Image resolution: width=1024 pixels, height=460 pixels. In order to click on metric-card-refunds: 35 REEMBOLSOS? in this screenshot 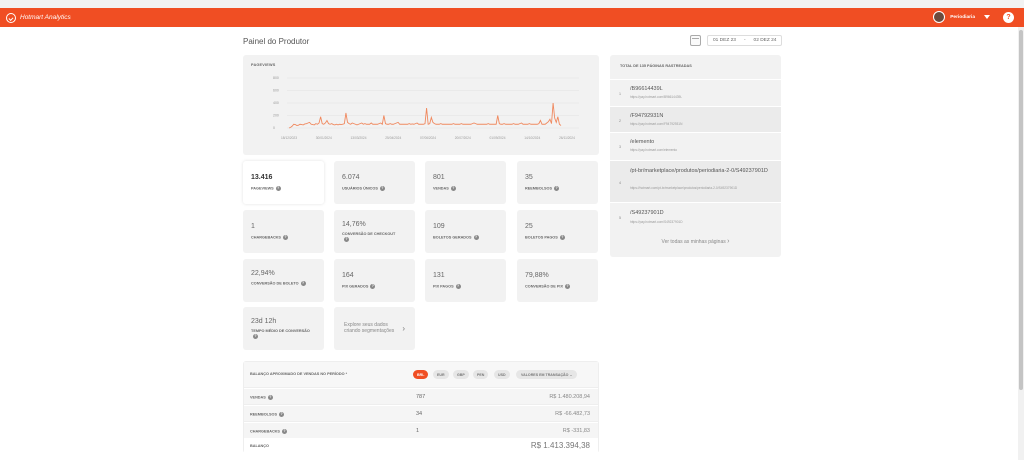, I will do `click(557, 182)`.